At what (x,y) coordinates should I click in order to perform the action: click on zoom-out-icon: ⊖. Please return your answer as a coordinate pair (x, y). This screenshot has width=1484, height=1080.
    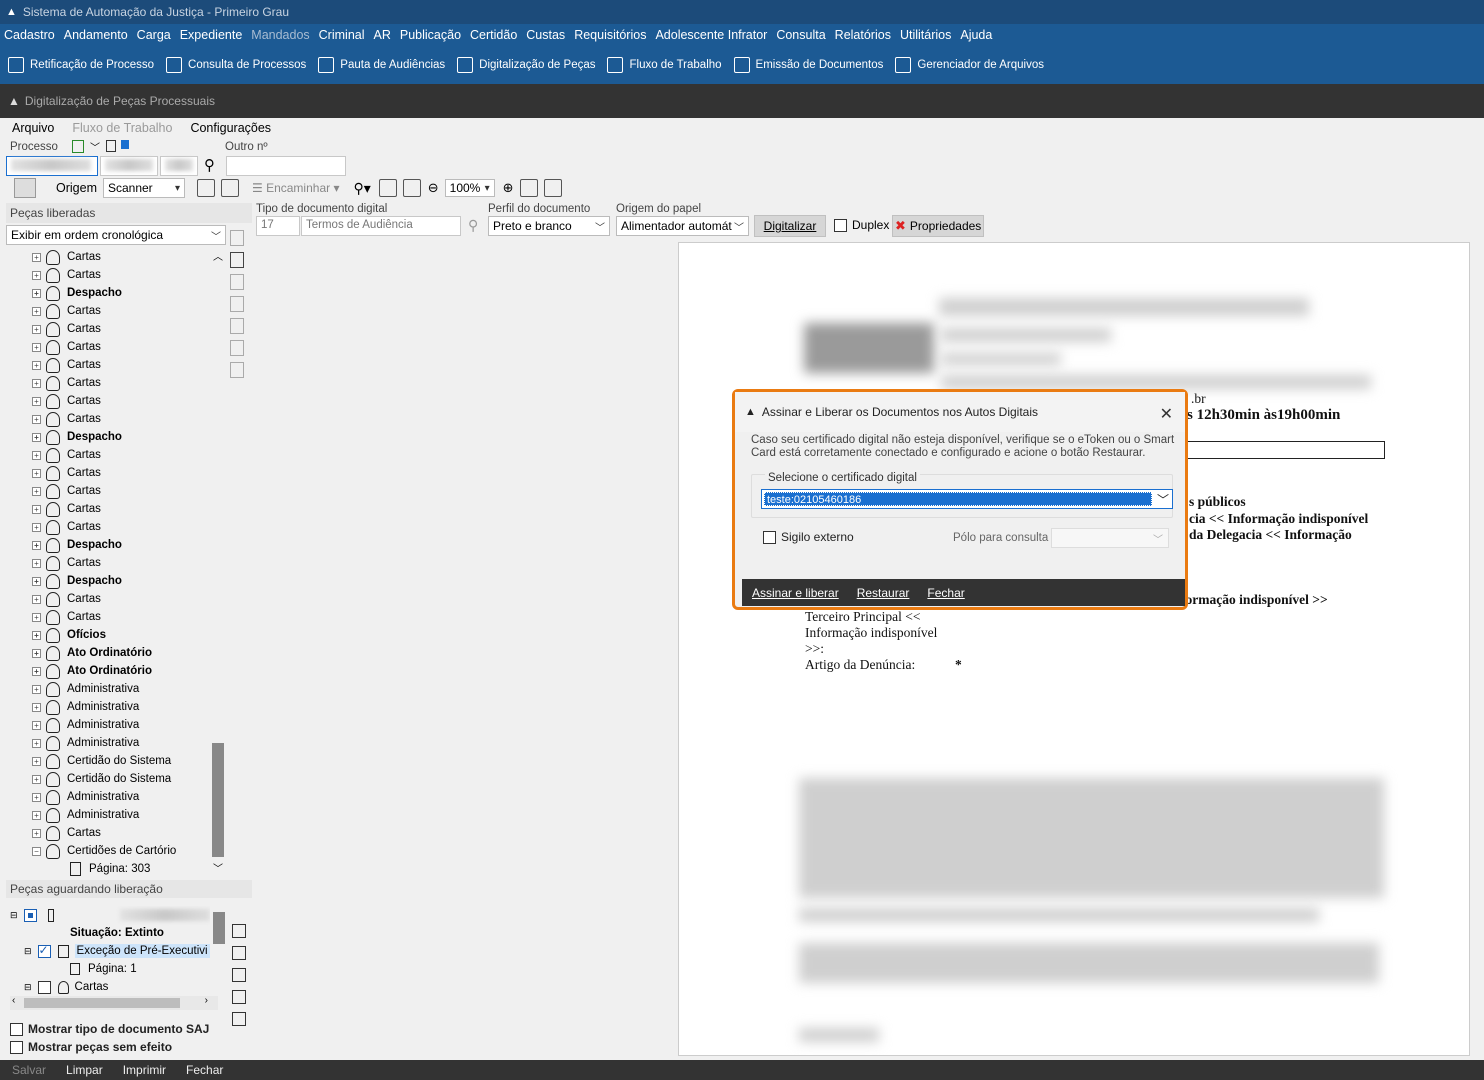
    Looking at the image, I should click on (433, 188).